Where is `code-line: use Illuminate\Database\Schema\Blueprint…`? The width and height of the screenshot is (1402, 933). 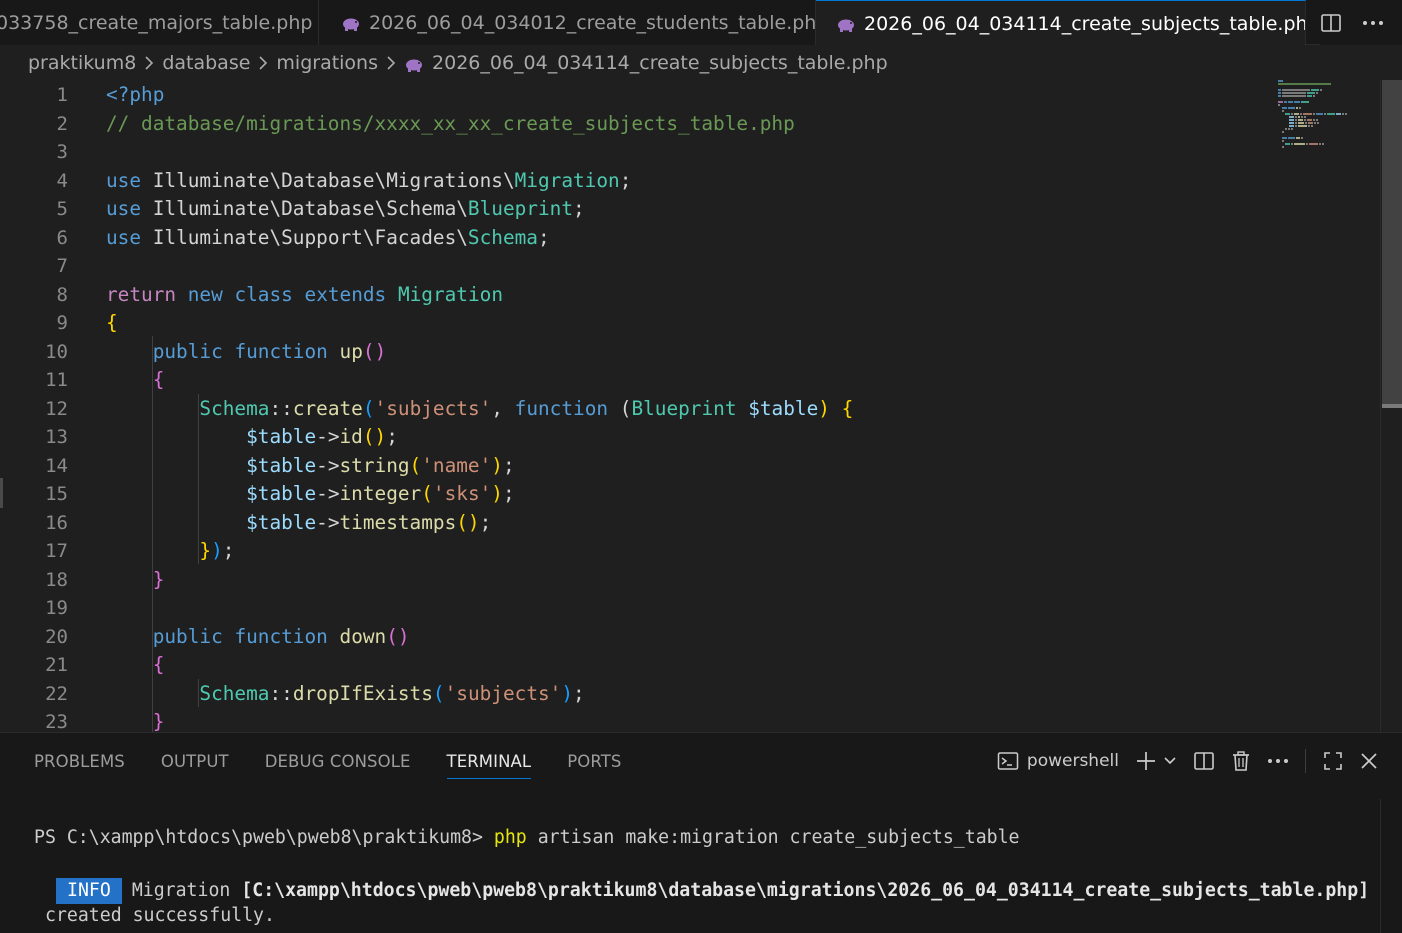 code-line: use Illuminate\Database\Schema\Blueprint… is located at coordinates (345, 209).